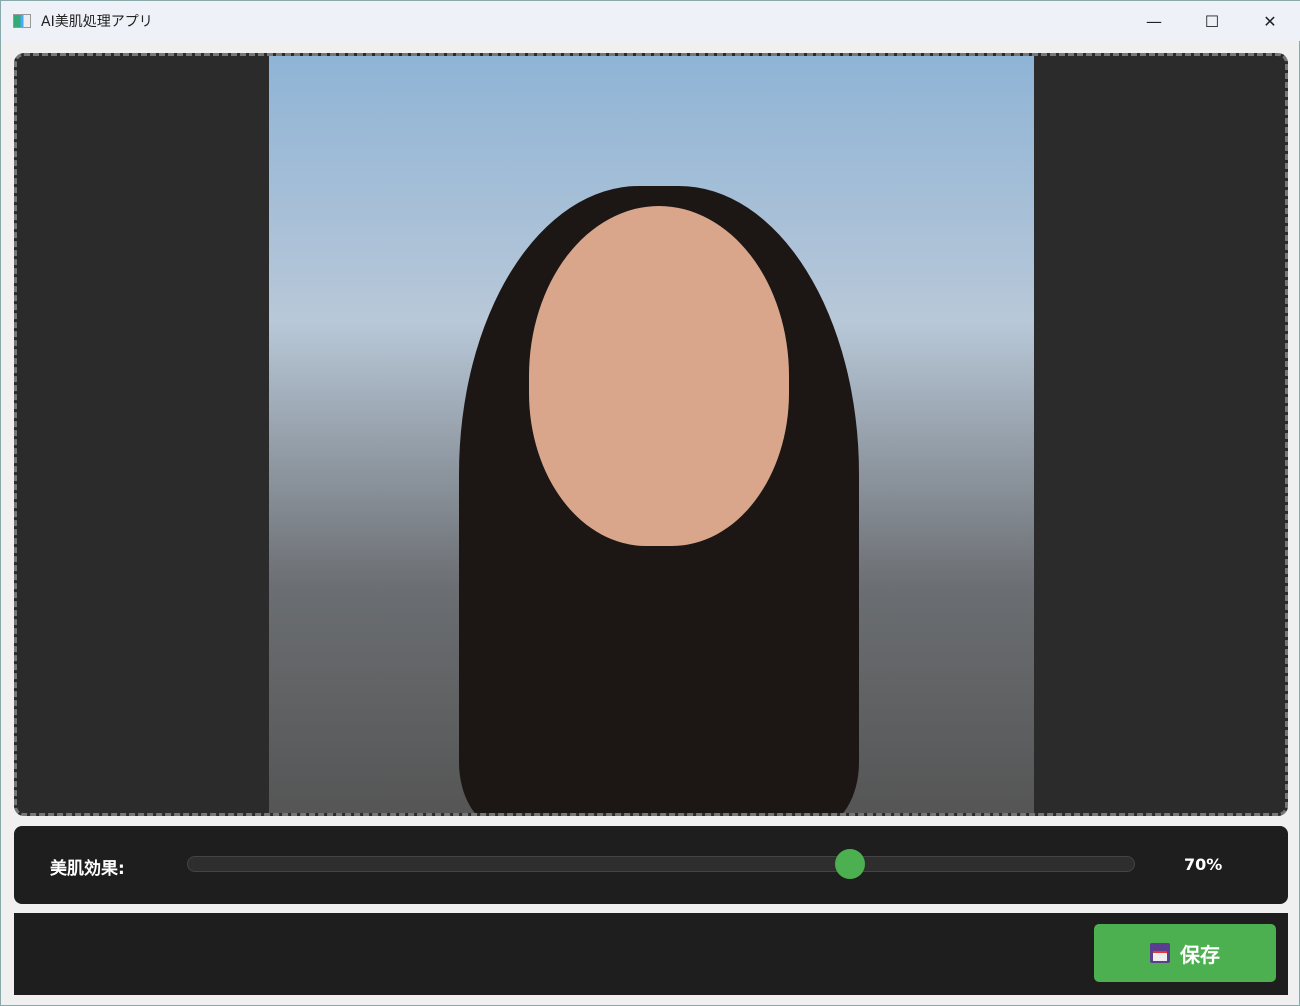 This screenshot has width=1300, height=1006. Describe the element at coordinates (661, 864) in the screenshot. I see `skin-effect-slider` at that location.